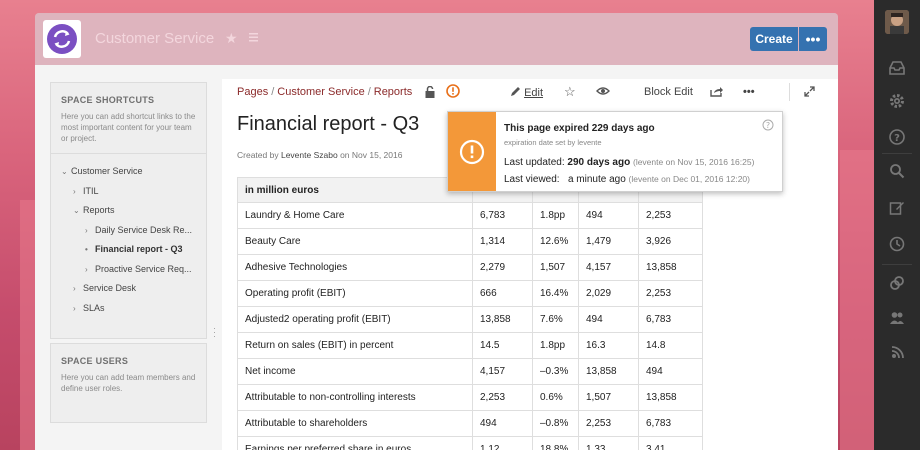  I want to click on tree-item-reports: ⌄ Reports, so click(128, 211).